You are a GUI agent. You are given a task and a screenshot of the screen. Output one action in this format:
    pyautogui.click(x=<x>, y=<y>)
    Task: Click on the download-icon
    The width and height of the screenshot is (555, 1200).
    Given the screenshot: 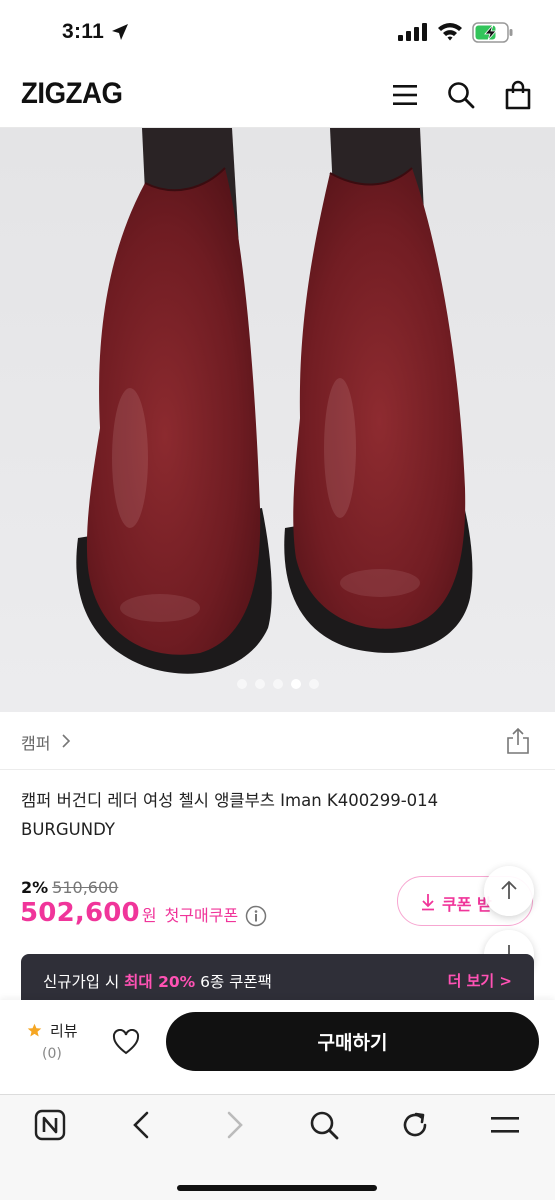 What is the action you would take?
    pyautogui.click(x=428, y=902)
    